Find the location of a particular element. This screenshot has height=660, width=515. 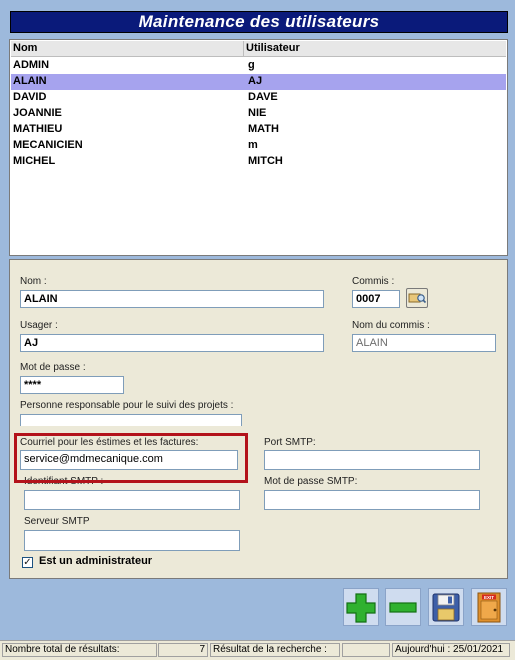

serveur-smtp-label: Serveur SMTP is located at coordinates (57, 521).